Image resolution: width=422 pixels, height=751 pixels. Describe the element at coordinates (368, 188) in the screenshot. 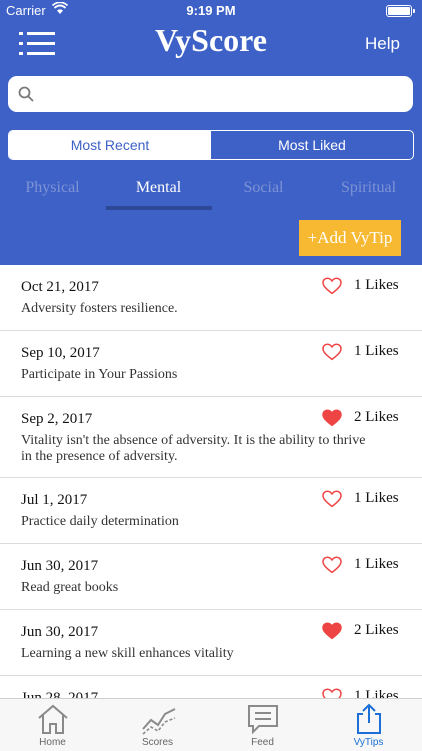

I see `tab-spiritual: Spiritual` at that location.